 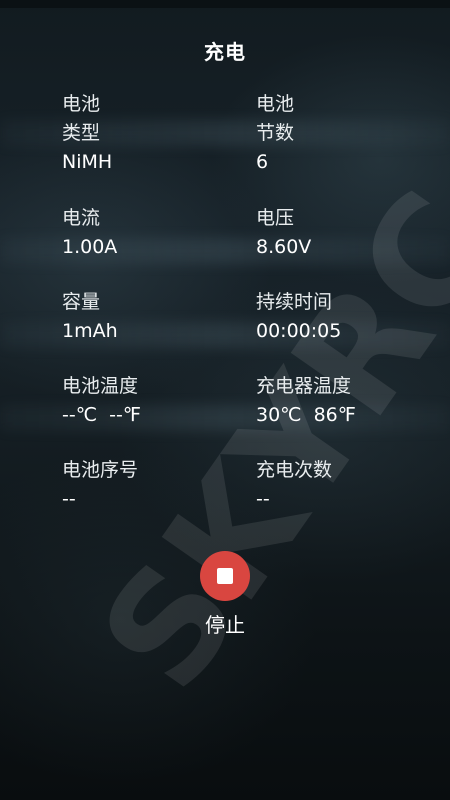 What do you see at coordinates (341, 401) in the screenshot?
I see `charger-temp-field: 充电器温度 30℃ 86℉` at bounding box center [341, 401].